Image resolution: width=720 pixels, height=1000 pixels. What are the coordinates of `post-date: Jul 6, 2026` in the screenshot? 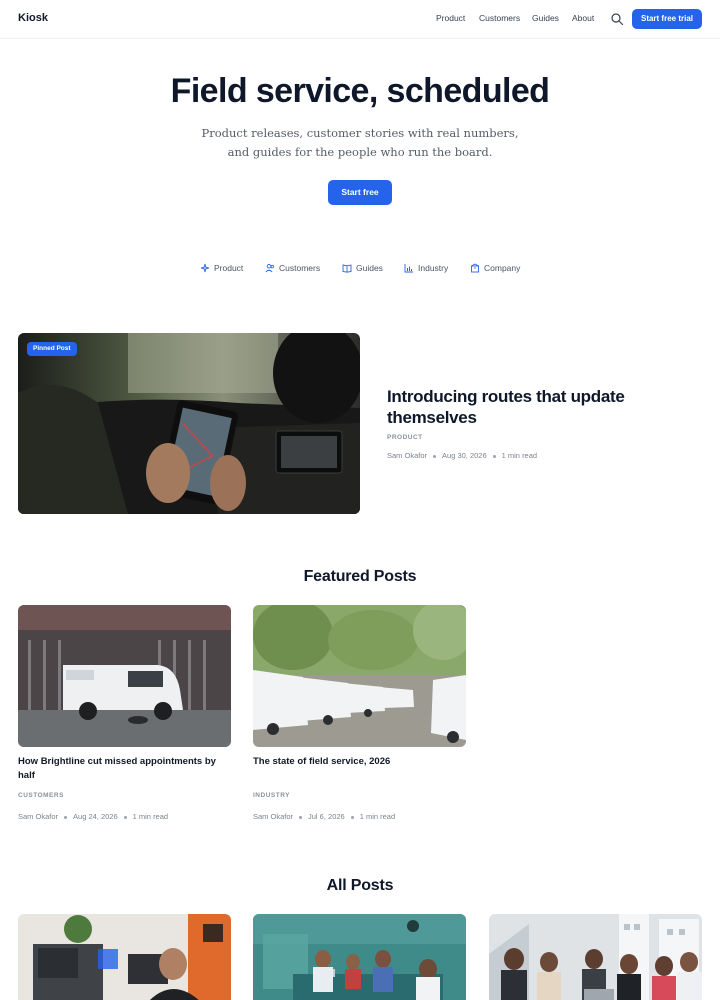 It's located at (326, 816).